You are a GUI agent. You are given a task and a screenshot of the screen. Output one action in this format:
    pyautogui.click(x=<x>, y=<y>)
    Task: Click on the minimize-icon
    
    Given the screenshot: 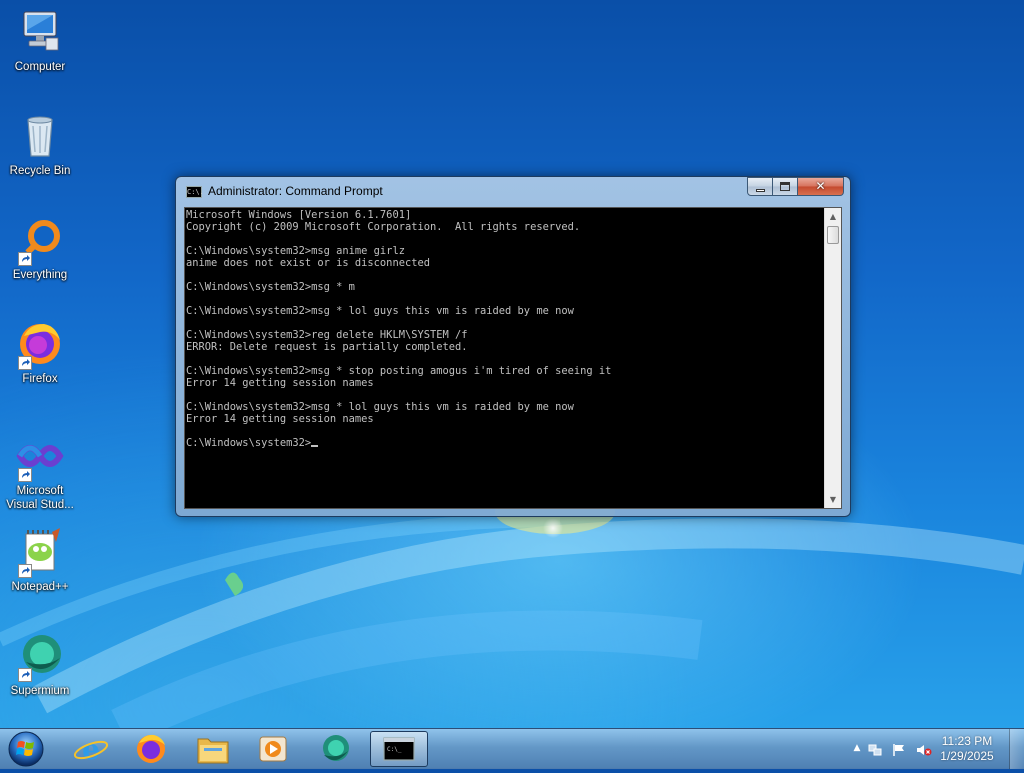 What is the action you would take?
    pyautogui.click(x=760, y=190)
    